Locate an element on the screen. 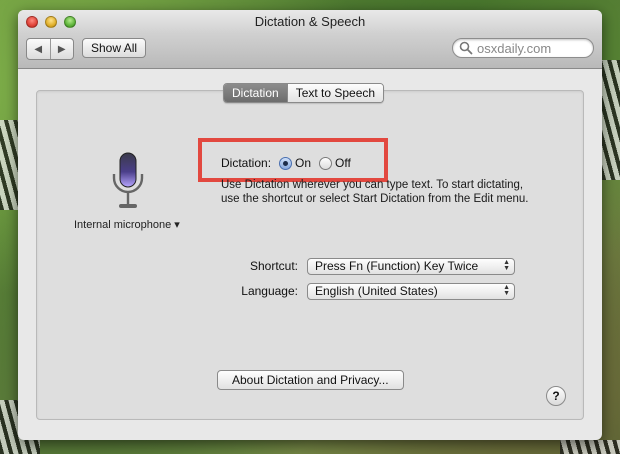 This screenshot has width=620, height=454. help-button: ? is located at coordinates (556, 396).